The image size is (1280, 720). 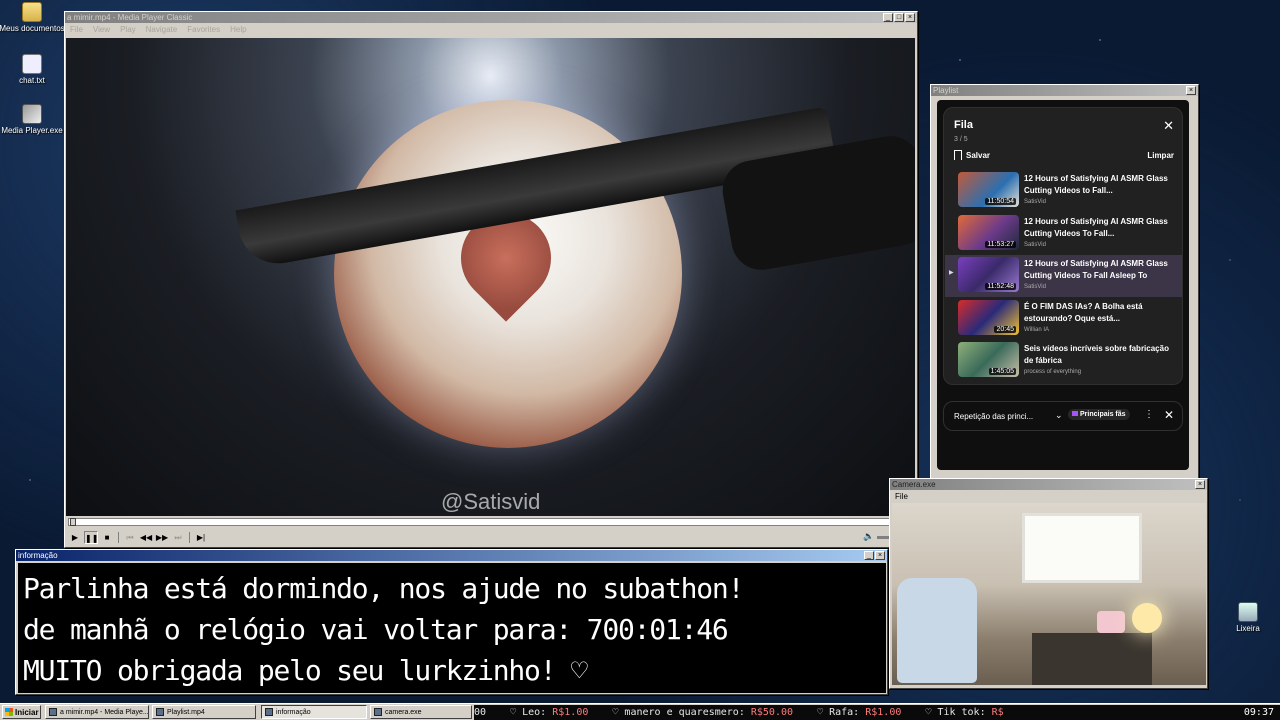 What do you see at coordinates (101, 29) in the screenshot?
I see `menu-view: View` at bounding box center [101, 29].